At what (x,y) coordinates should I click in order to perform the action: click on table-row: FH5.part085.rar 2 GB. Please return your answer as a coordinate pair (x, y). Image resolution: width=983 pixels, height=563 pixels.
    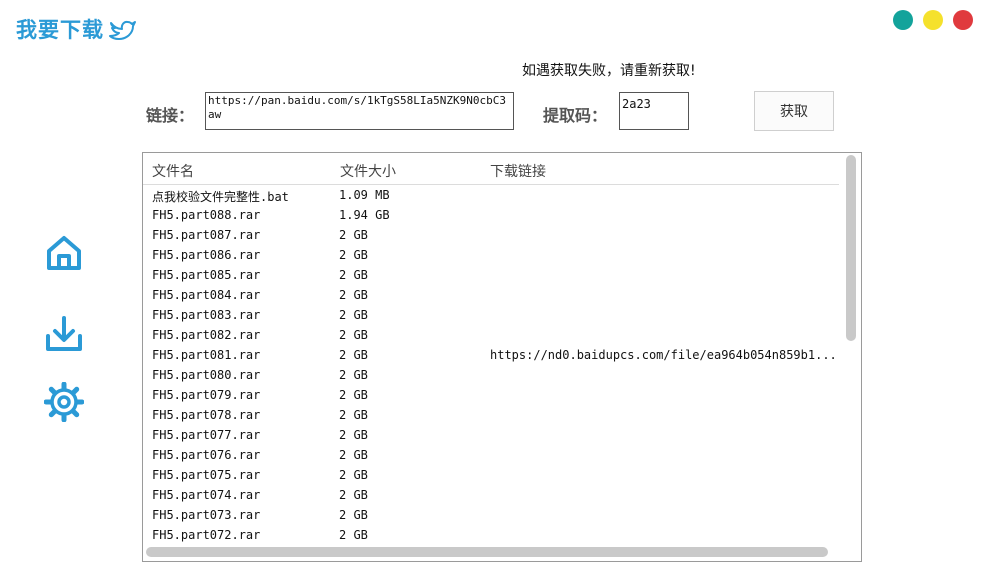
    Looking at the image, I should click on (495, 275).